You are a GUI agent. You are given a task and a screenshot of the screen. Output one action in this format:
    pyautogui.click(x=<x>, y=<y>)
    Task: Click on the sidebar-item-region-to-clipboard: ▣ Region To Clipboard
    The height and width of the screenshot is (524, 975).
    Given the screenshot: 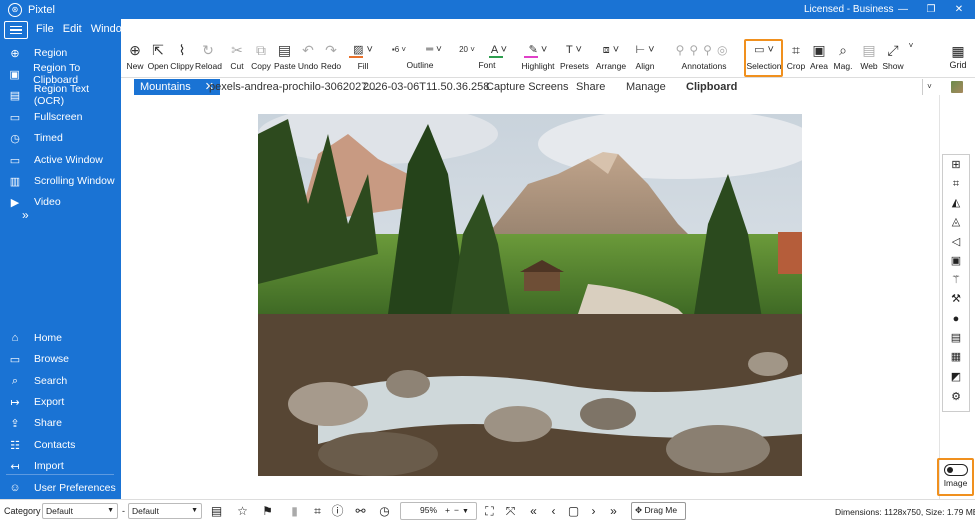 What is the action you would take?
    pyautogui.click(x=60, y=74)
    